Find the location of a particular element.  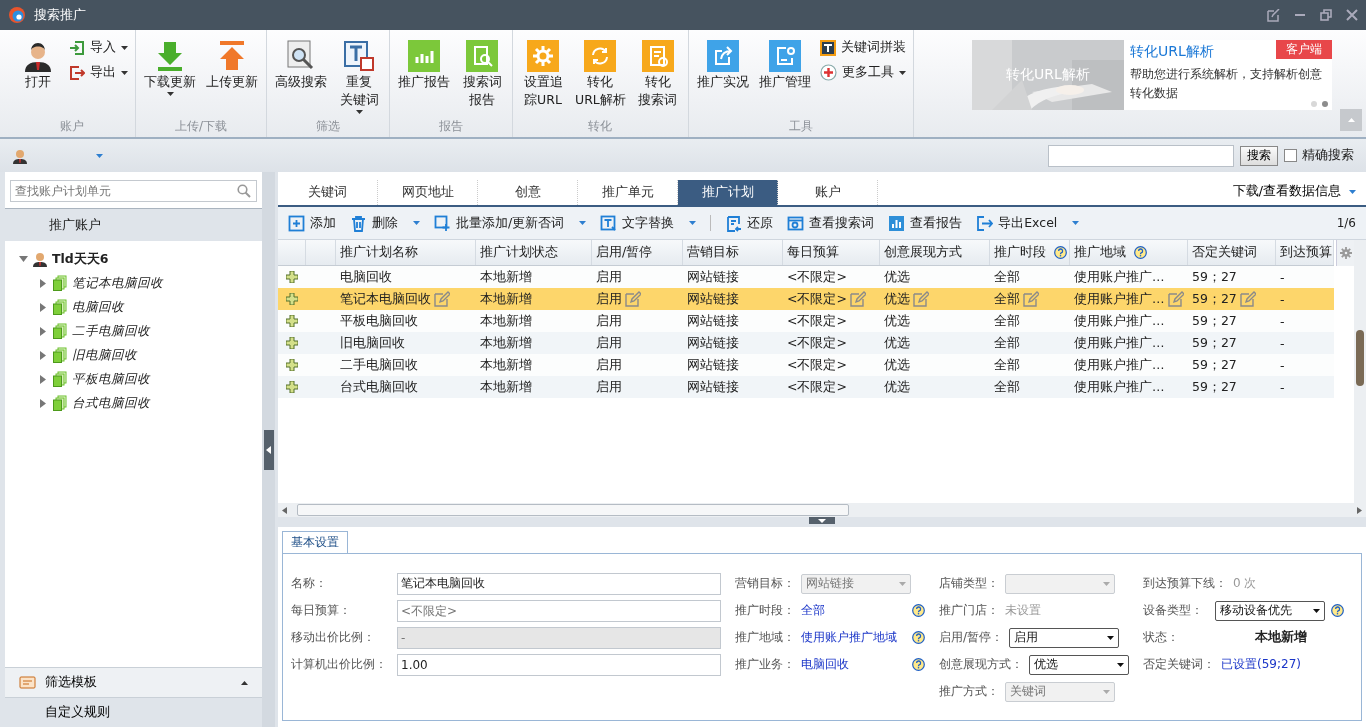

search-field is located at coordinates (1141, 155).